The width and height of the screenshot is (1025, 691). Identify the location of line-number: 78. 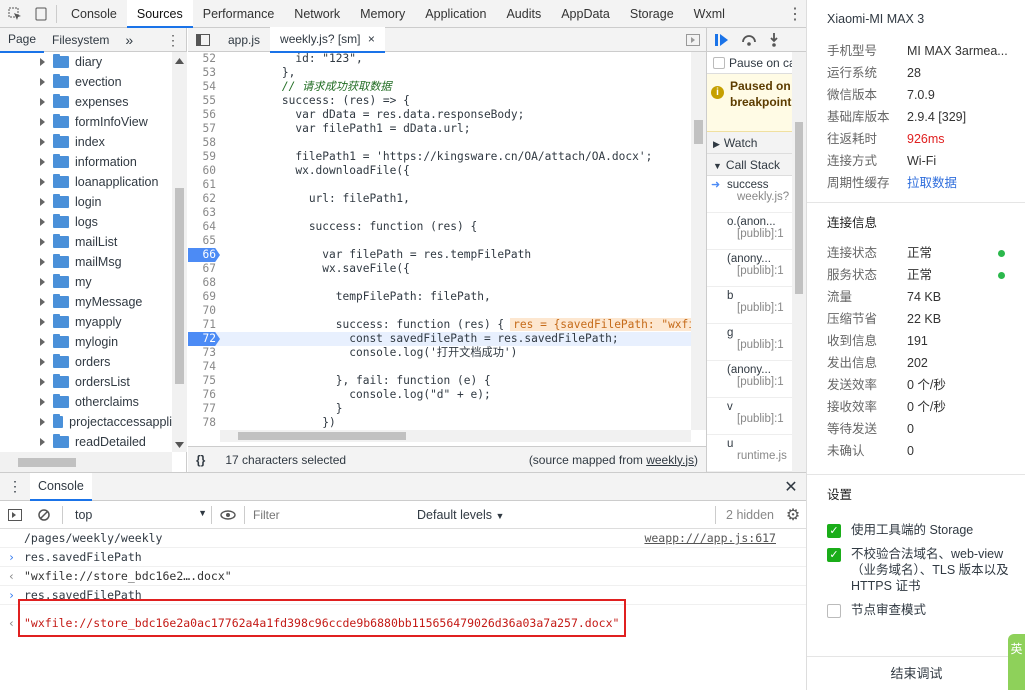
(204, 423).